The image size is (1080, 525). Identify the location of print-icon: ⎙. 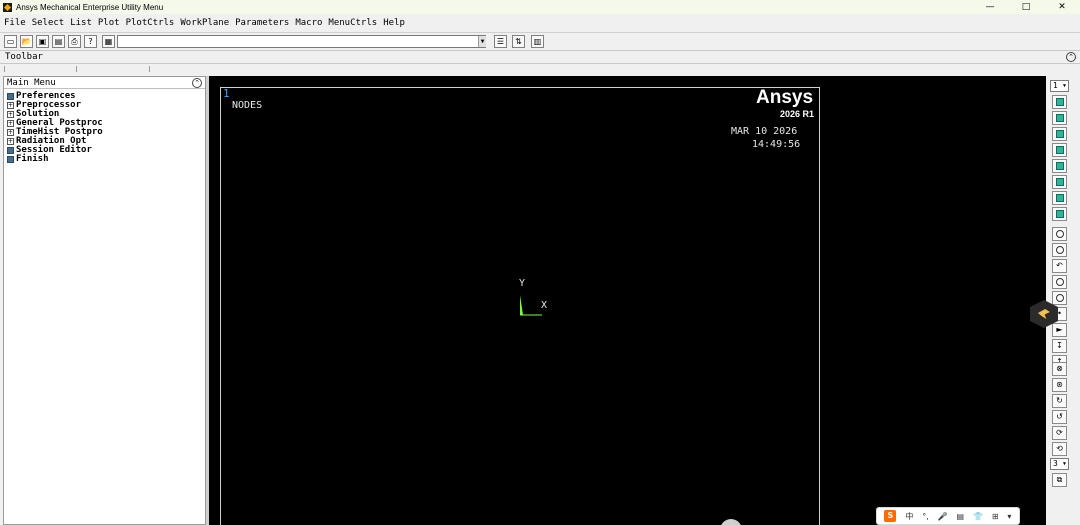
(74, 41).